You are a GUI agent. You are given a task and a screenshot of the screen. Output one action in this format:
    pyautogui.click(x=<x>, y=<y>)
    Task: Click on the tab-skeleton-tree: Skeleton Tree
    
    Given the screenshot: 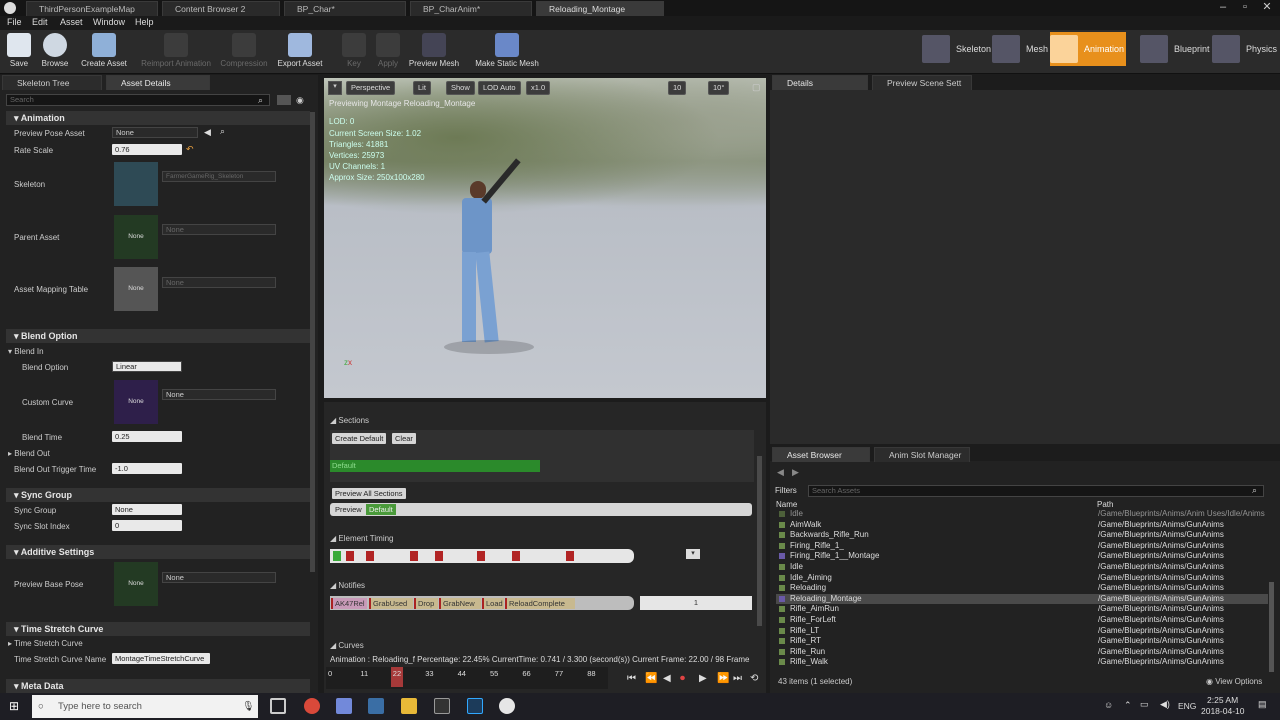 What is the action you would take?
    pyautogui.click(x=52, y=82)
    